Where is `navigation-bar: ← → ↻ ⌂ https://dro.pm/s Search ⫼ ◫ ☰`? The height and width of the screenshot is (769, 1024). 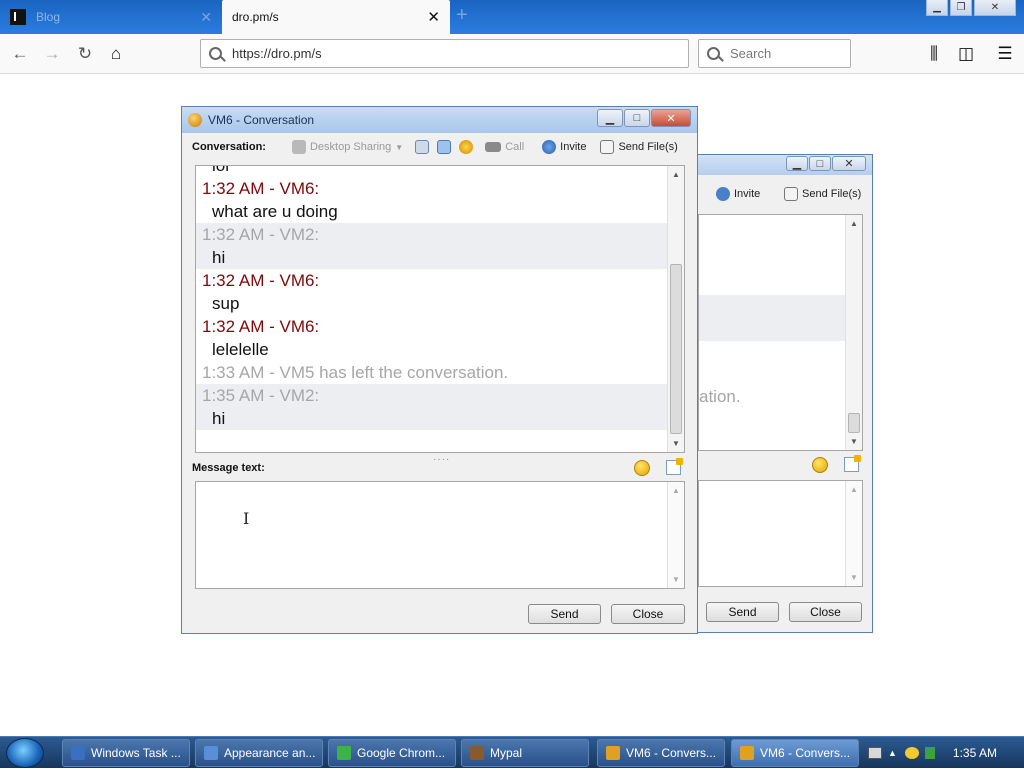
navigation-bar: ← → ↻ ⌂ https://dro.pm/s Search ⫼ ◫ ☰ is located at coordinates (512, 54).